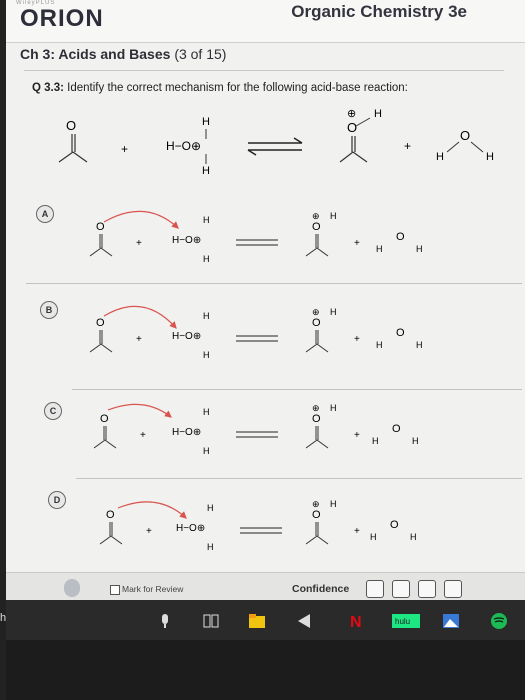  I want to click on option-c-mechanism: O + H H−O⊕ H ⊕ H O + OH H, so click(256, 429).